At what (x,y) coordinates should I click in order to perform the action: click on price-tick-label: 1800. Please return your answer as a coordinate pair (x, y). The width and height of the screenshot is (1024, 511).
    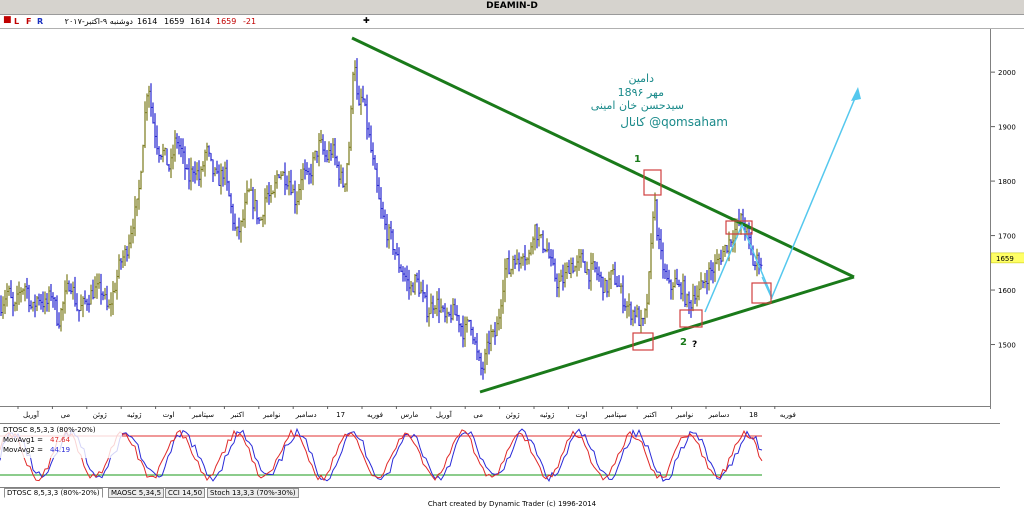
    Looking at the image, I should click on (1007, 182).